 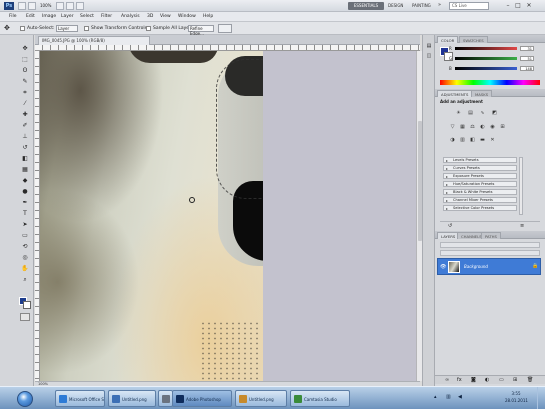 I want to click on exposure-icon: ◩, so click(x=494, y=113).